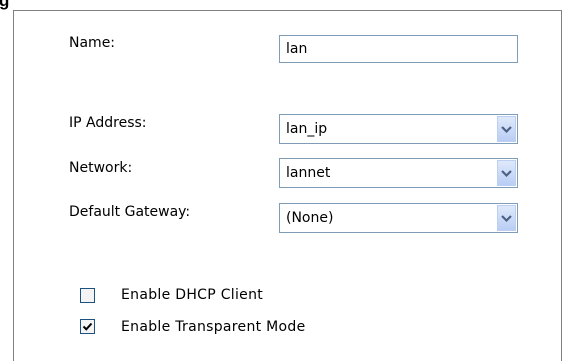 The height and width of the screenshot is (361, 564). I want to click on dhcp-client-label: Enable DHCP Client, so click(192, 295).